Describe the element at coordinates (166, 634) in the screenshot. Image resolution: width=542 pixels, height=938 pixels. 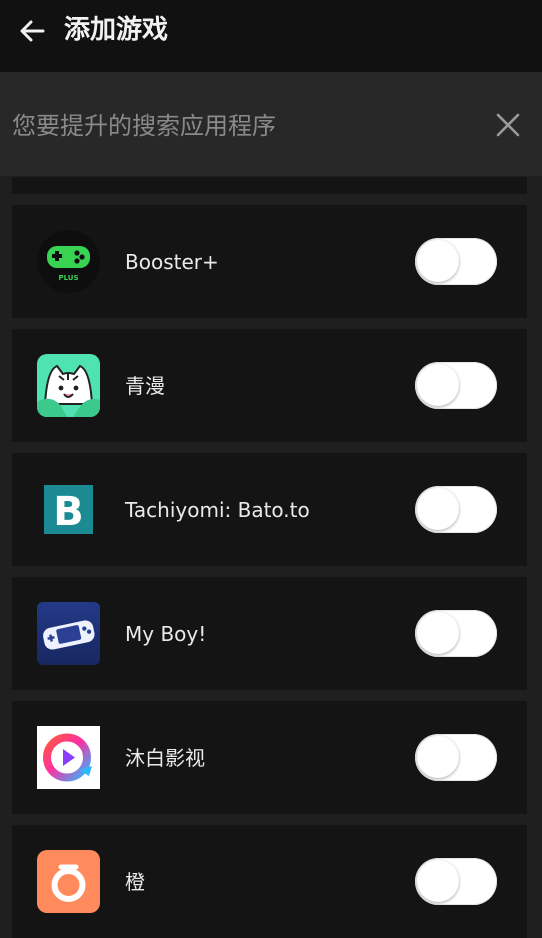
I see `app-name: My Boy!` at that location.